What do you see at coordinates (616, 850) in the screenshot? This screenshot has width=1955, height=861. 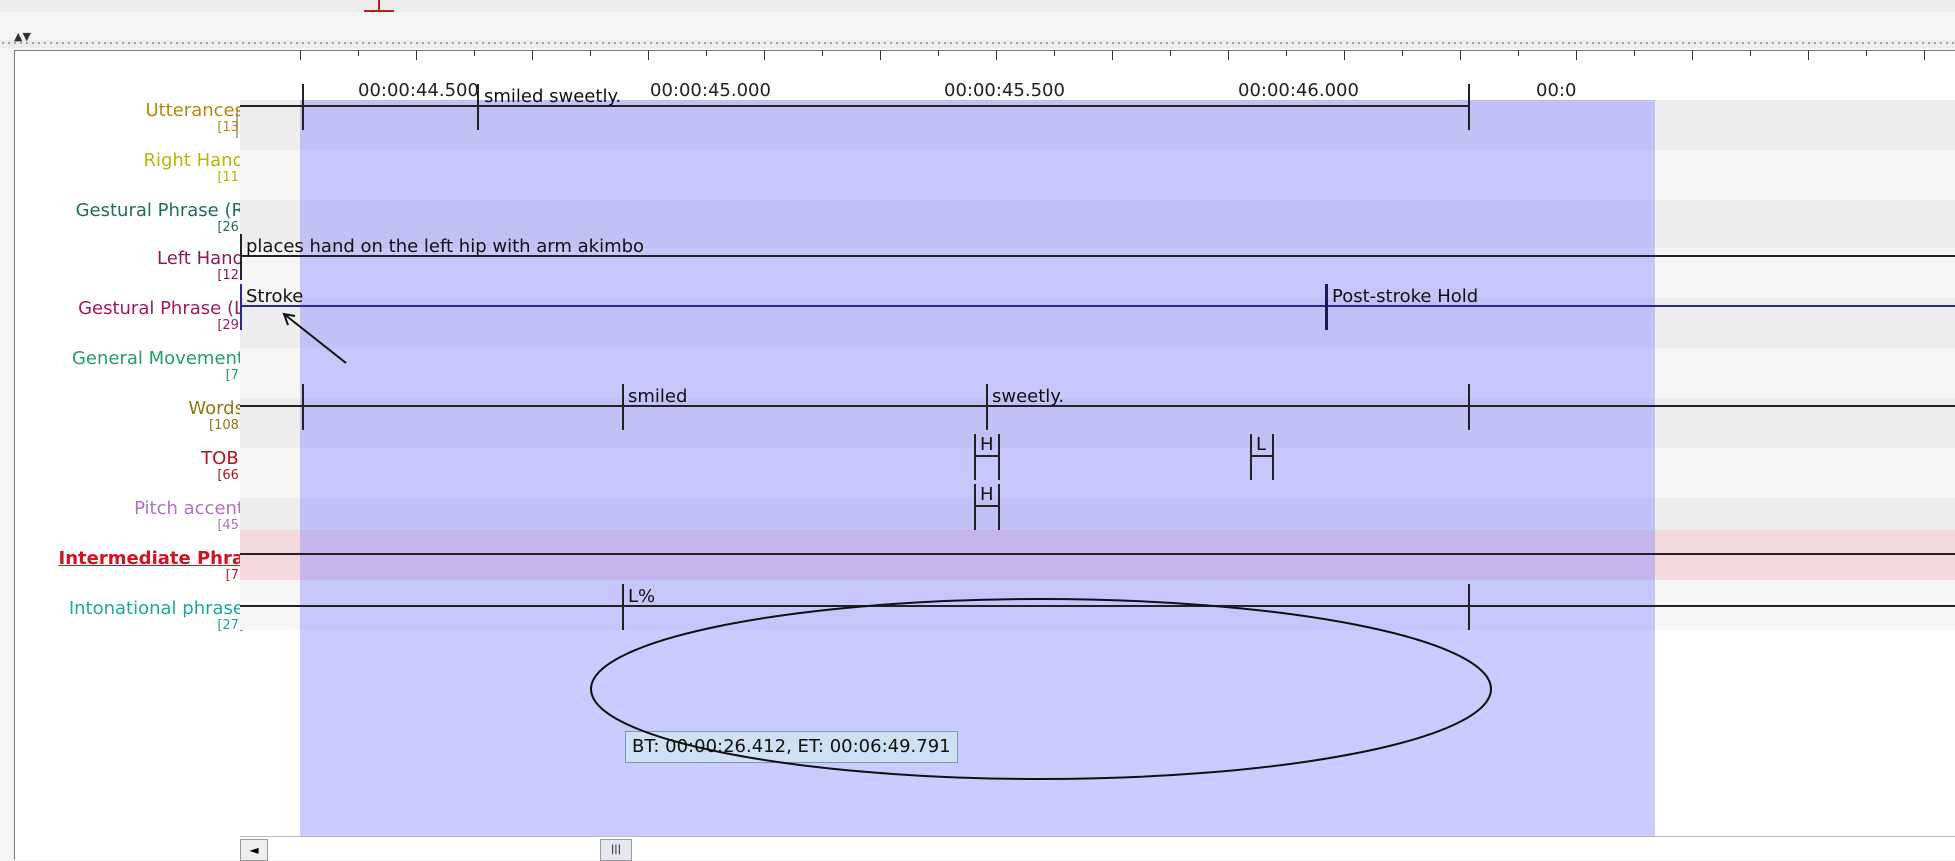 I see `scroll-thumb-icon: |||` at bounding box center [616, 850].